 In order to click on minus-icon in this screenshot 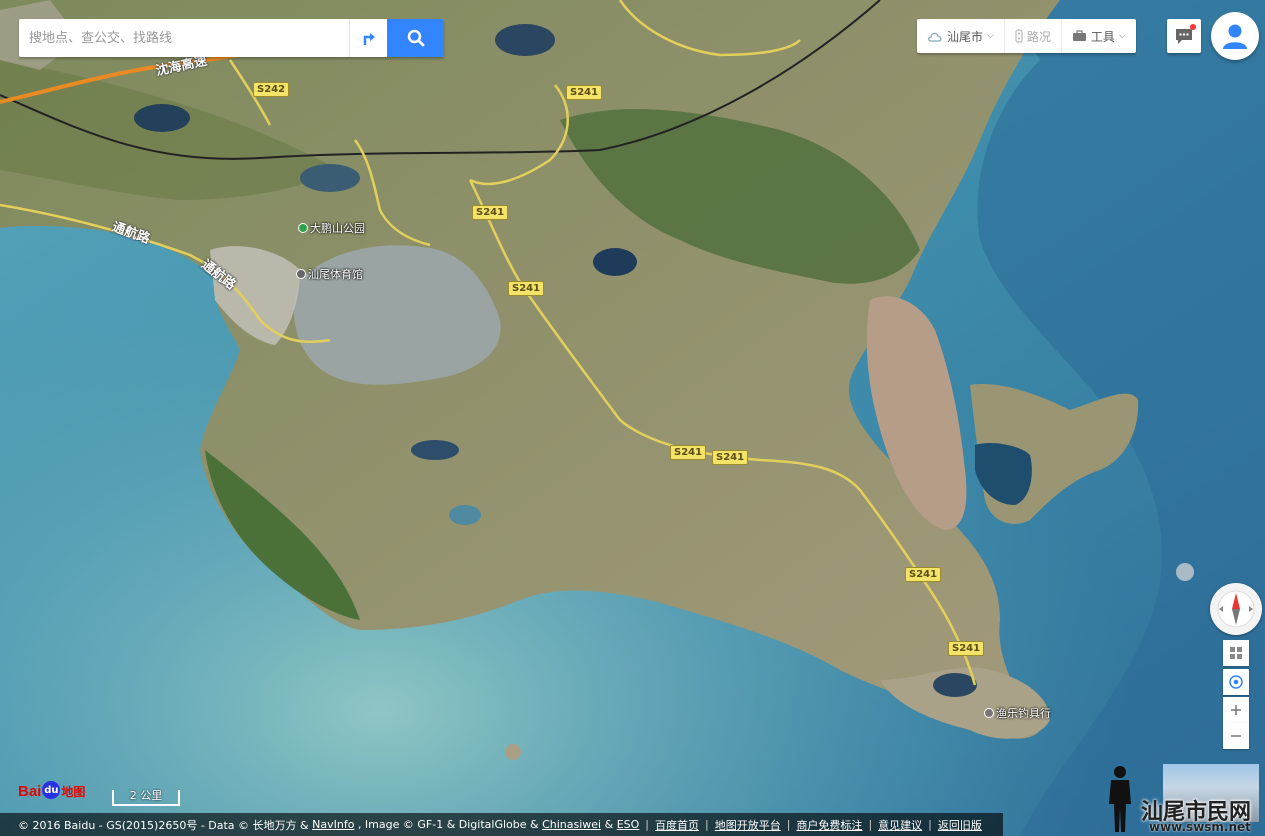, I will do `click(1236, 736)`.